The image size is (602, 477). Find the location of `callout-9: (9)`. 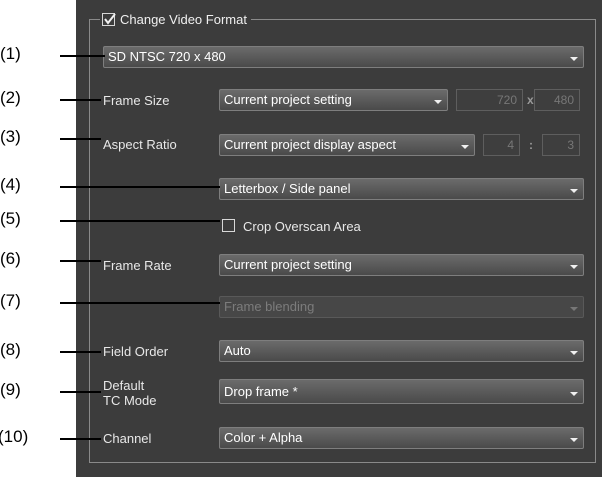

callout-9: (9) is located at coordinates (10, 389).